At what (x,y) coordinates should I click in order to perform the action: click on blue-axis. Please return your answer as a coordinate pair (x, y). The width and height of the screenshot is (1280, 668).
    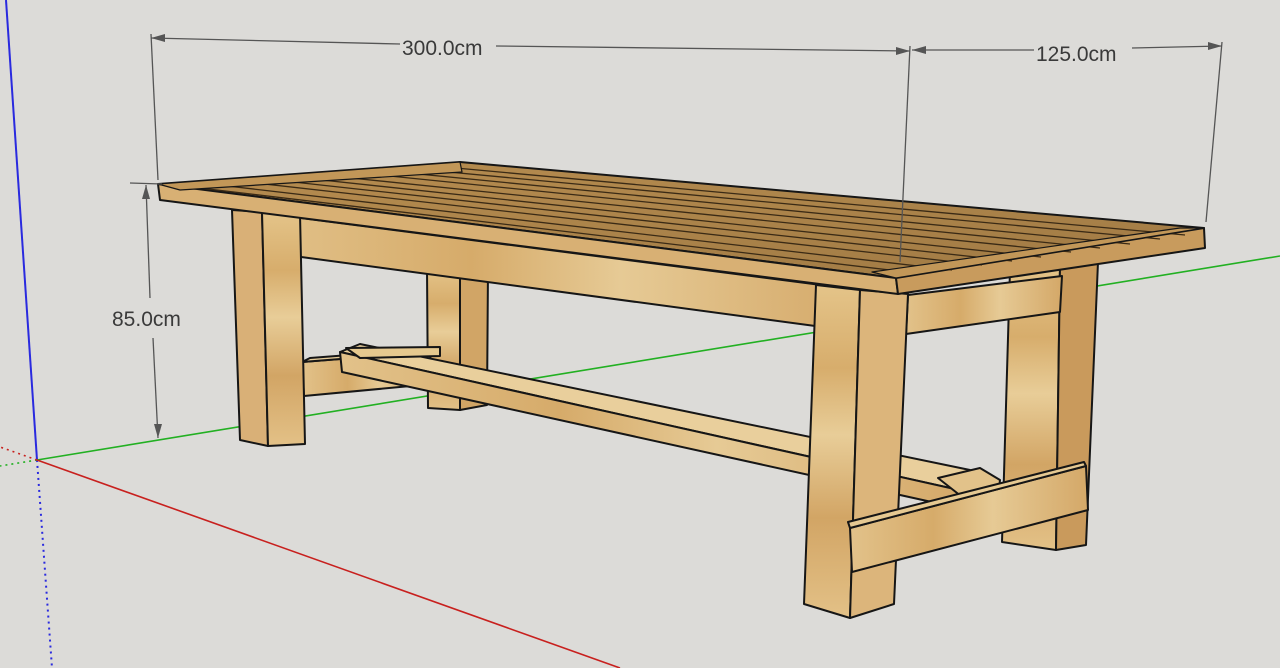
    Looking at the image, I should click on (21, 230).